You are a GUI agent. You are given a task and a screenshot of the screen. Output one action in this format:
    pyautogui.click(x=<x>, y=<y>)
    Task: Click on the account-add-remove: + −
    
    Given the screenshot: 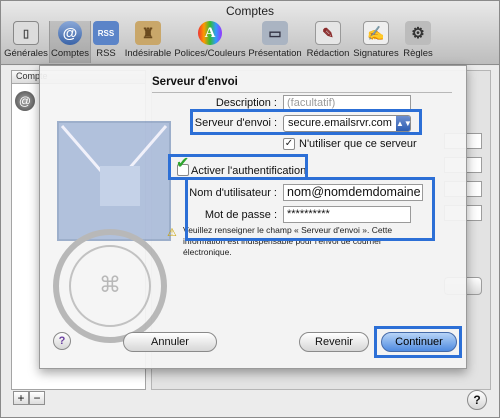 What is the action you would take?
    pyautogui.click(x=29, y=398)
    